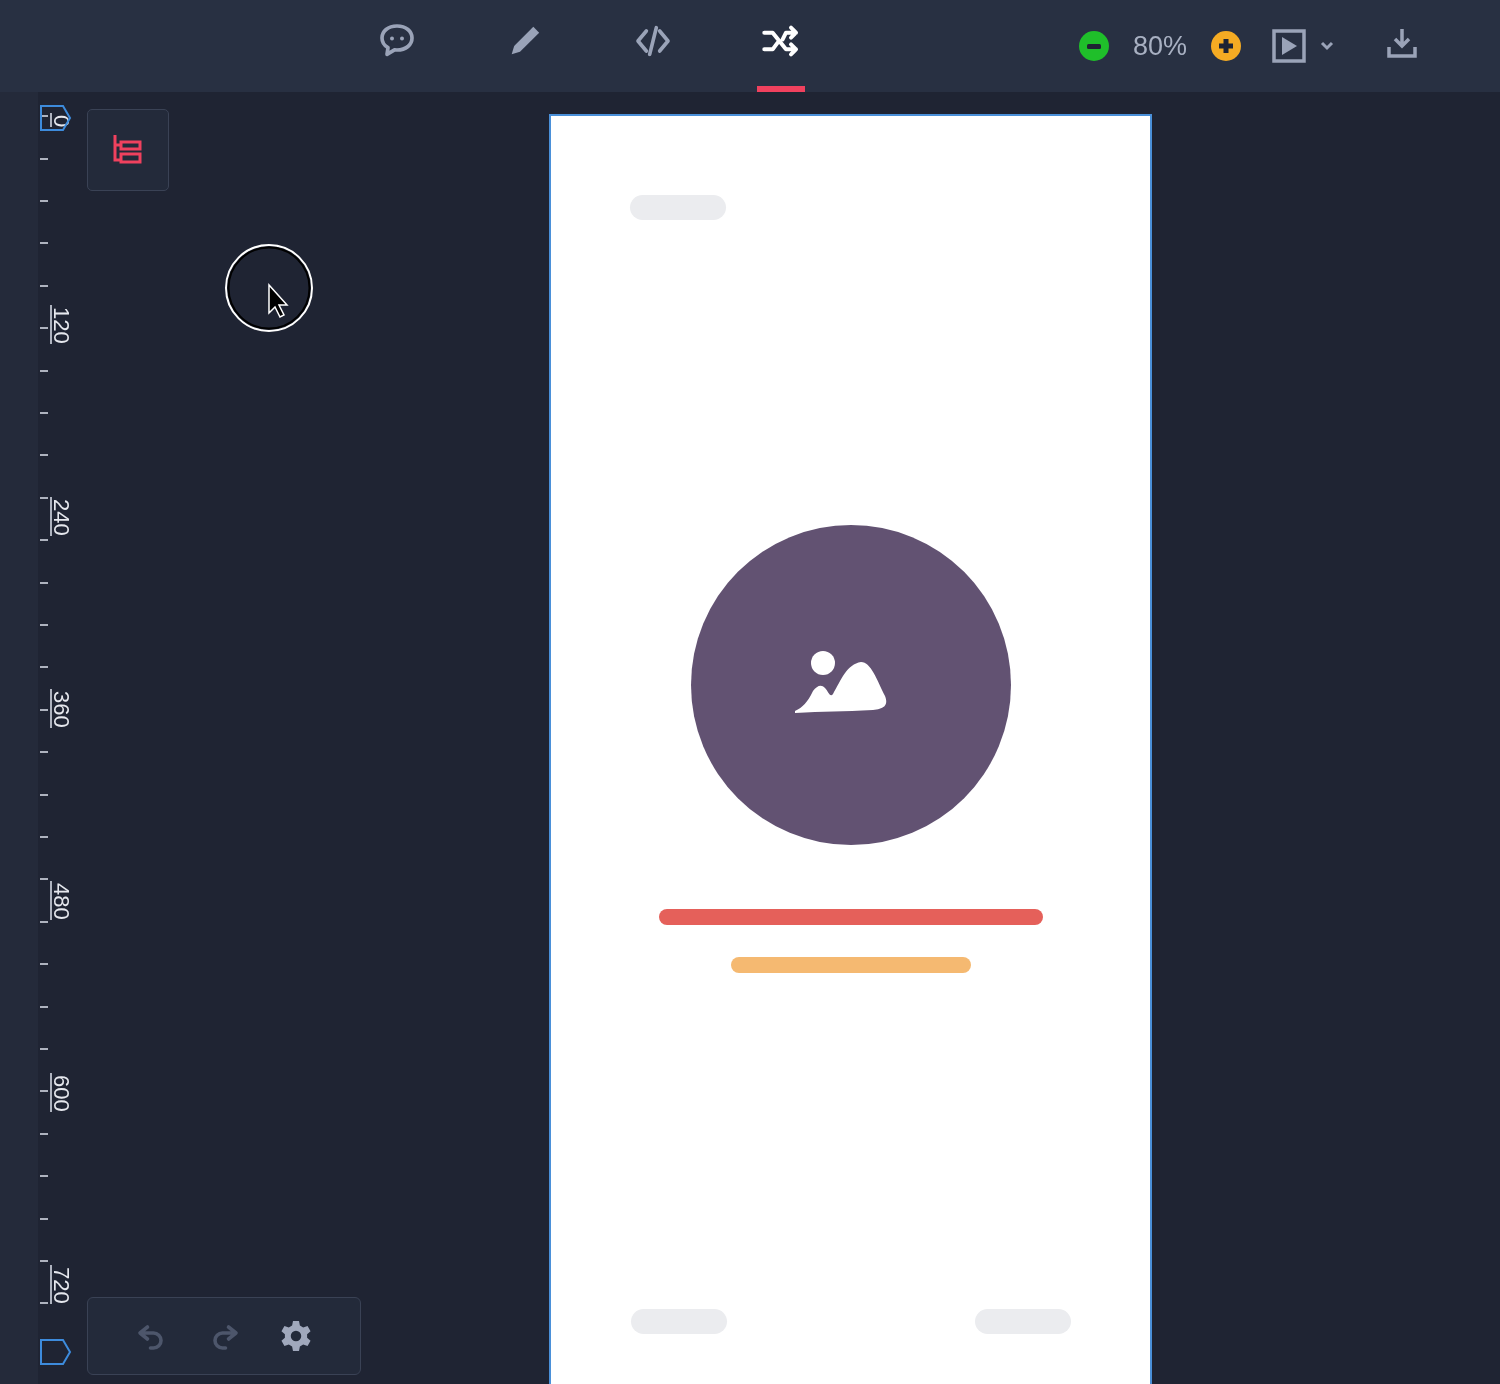 Image resolution: width=1500 pixels, height=1384 pixels. I want to click on zoom-level: 80%, so click(1159, 46).